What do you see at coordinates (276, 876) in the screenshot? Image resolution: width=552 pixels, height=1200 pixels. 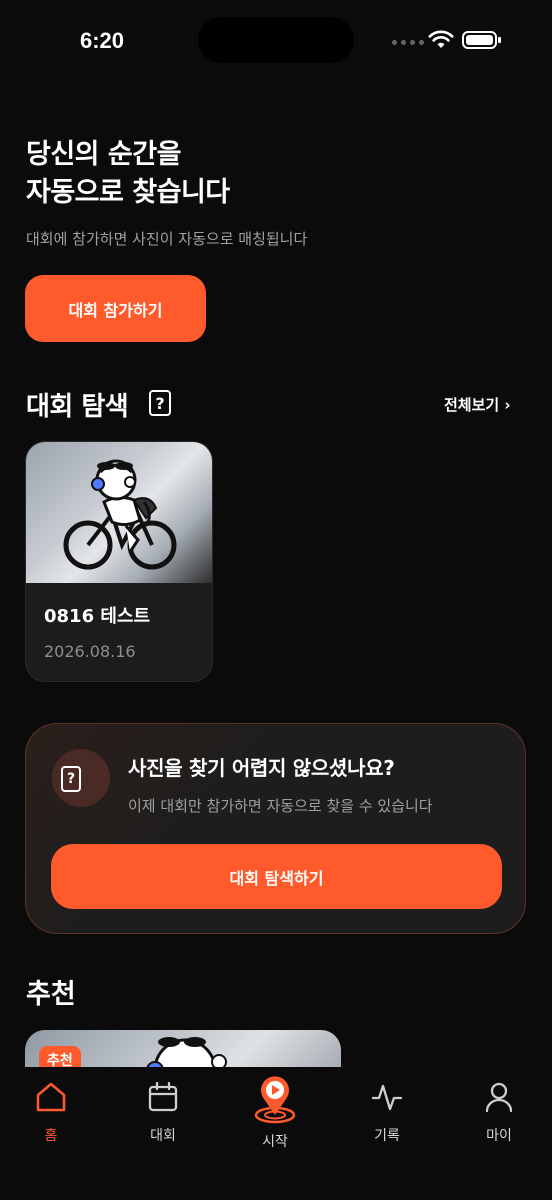 I see `explore-competitions-button: 대회 탐색하기` at bounding box center [276, 876].